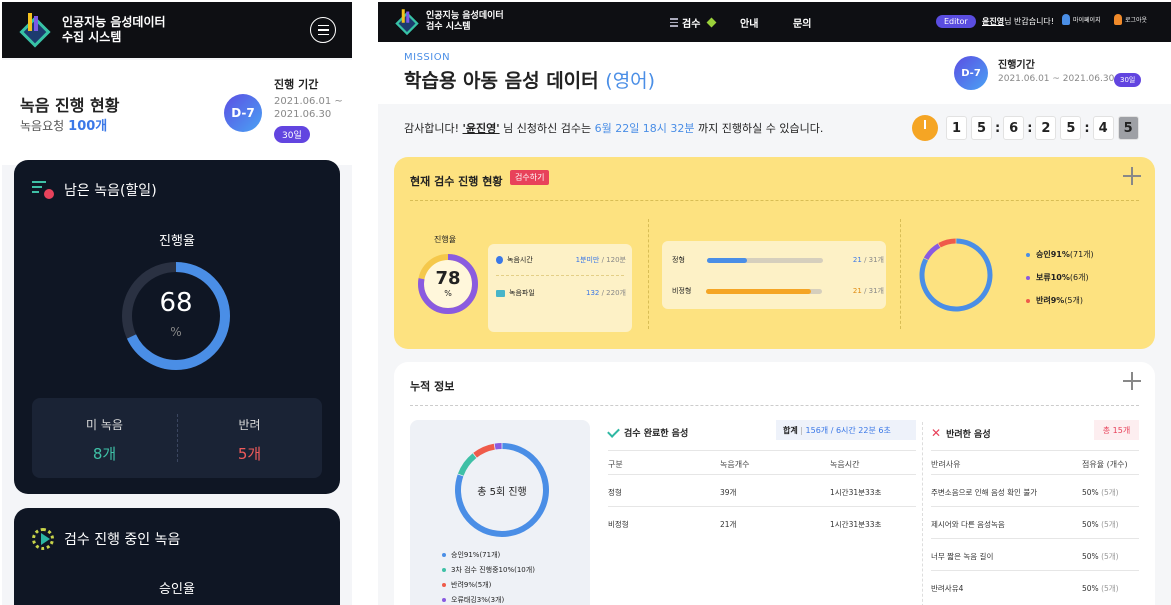  What do you see at coordinates (711, 22) in the screenshot?
I see `active-indicator-icon` at bounding box center [711, 22].